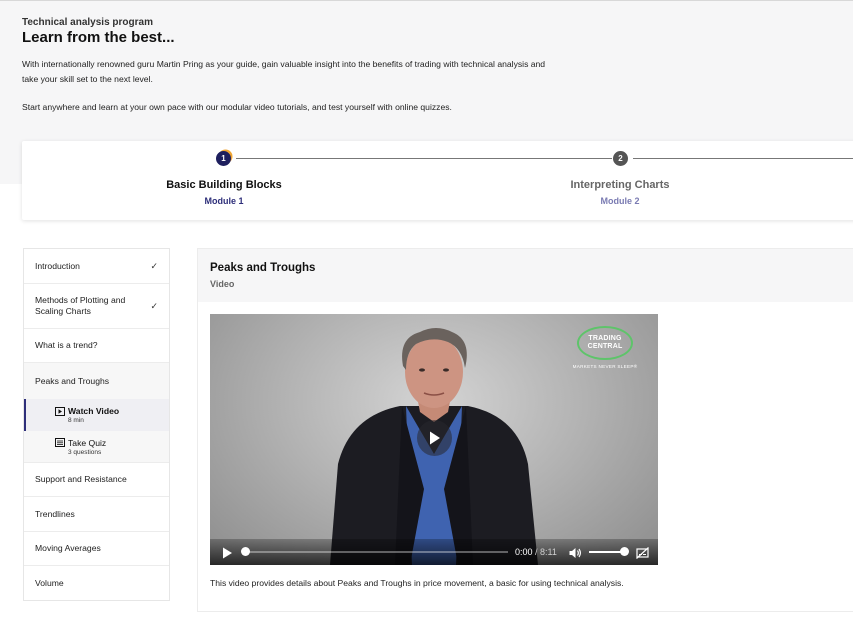  What do you see at coordinates (624, 551) in the screenshot?
I see `volume-handle` at bounding box center [624, 551].